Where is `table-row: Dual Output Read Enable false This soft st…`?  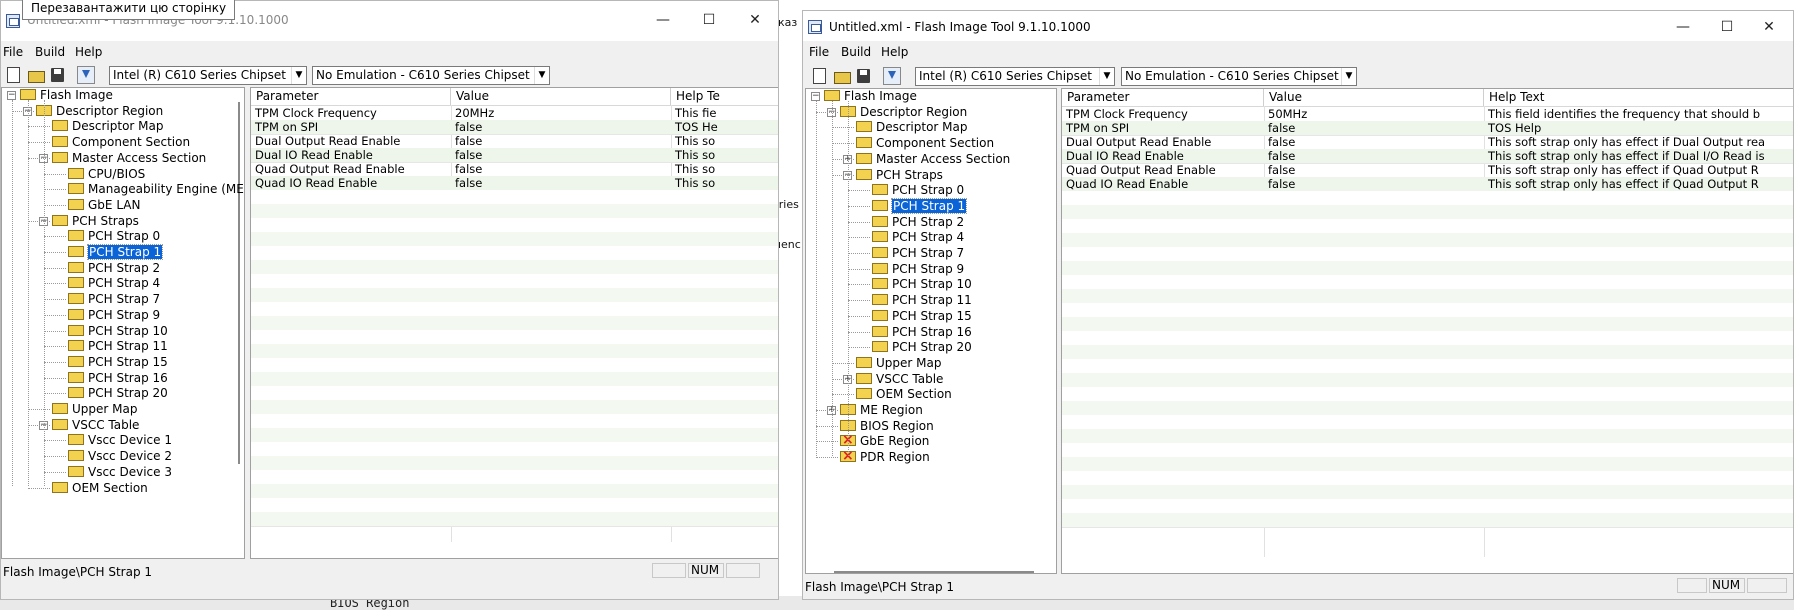 table-row: Dual Output Read Enable false This soft st… is located at coordinates (1427, 142).